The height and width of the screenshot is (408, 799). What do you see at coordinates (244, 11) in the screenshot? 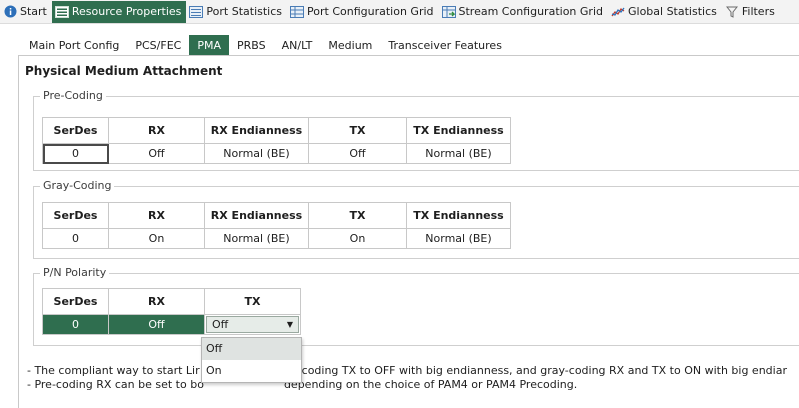
I see `tab-port-statistics-label: Port Statistics` at bounding box center [244, 11].